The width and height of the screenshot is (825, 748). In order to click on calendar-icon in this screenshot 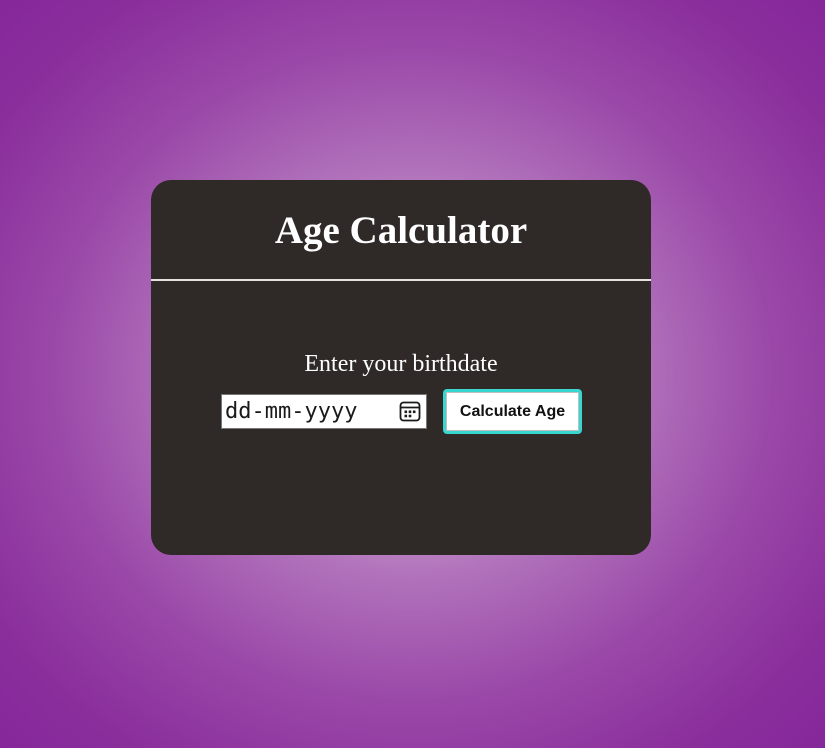, I will do `click(410, 411)`.